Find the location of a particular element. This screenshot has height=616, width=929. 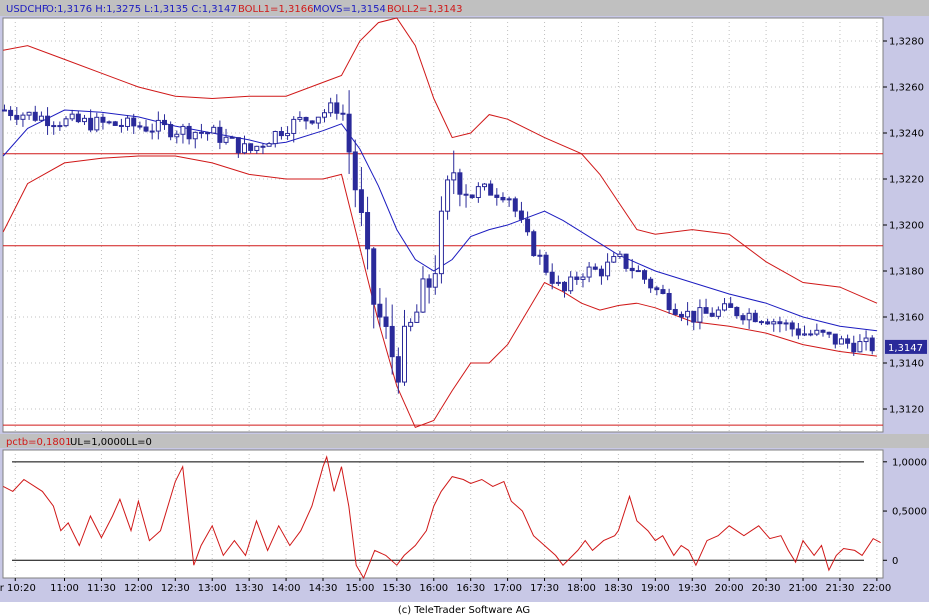

time-tick-label: 19:00 is located at coordinates (655, 588).